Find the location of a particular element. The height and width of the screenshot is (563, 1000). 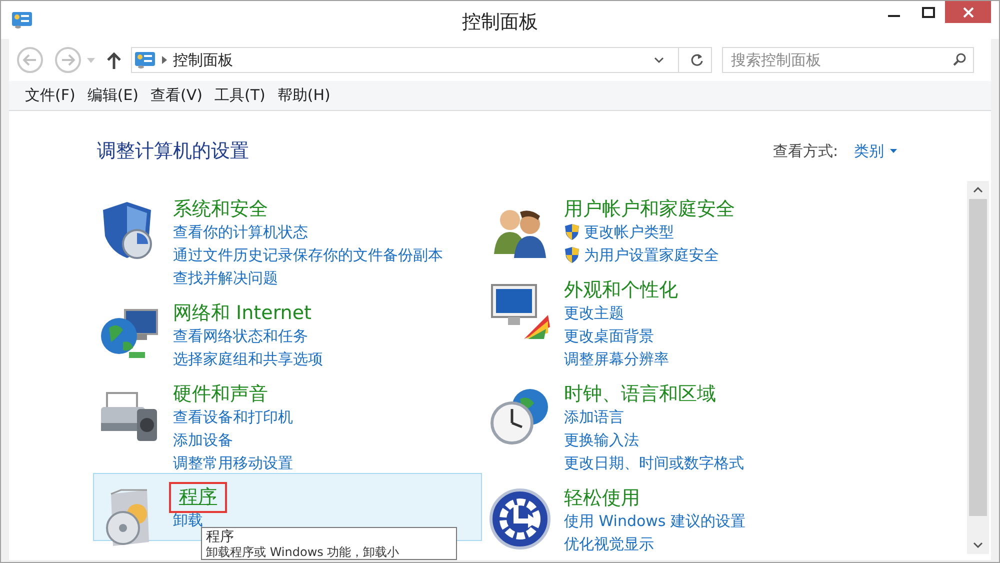

address-bar: 控制面板 is located at coordinates (421, 60).